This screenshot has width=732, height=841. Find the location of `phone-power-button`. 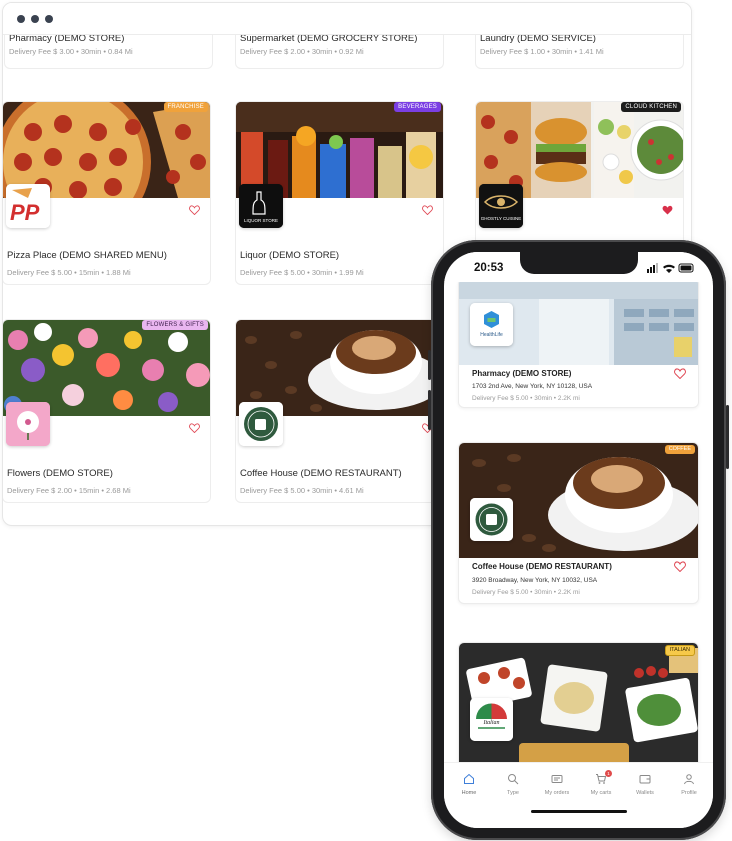

phone-power-button is located at coordinates (727, 437).